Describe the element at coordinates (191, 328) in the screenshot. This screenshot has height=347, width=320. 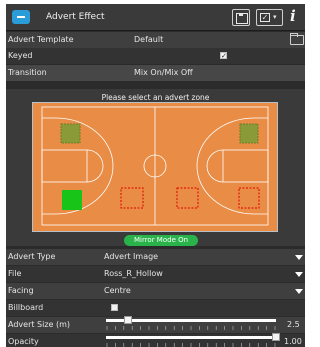
I see `advert-size-slider-ticks` at that location.